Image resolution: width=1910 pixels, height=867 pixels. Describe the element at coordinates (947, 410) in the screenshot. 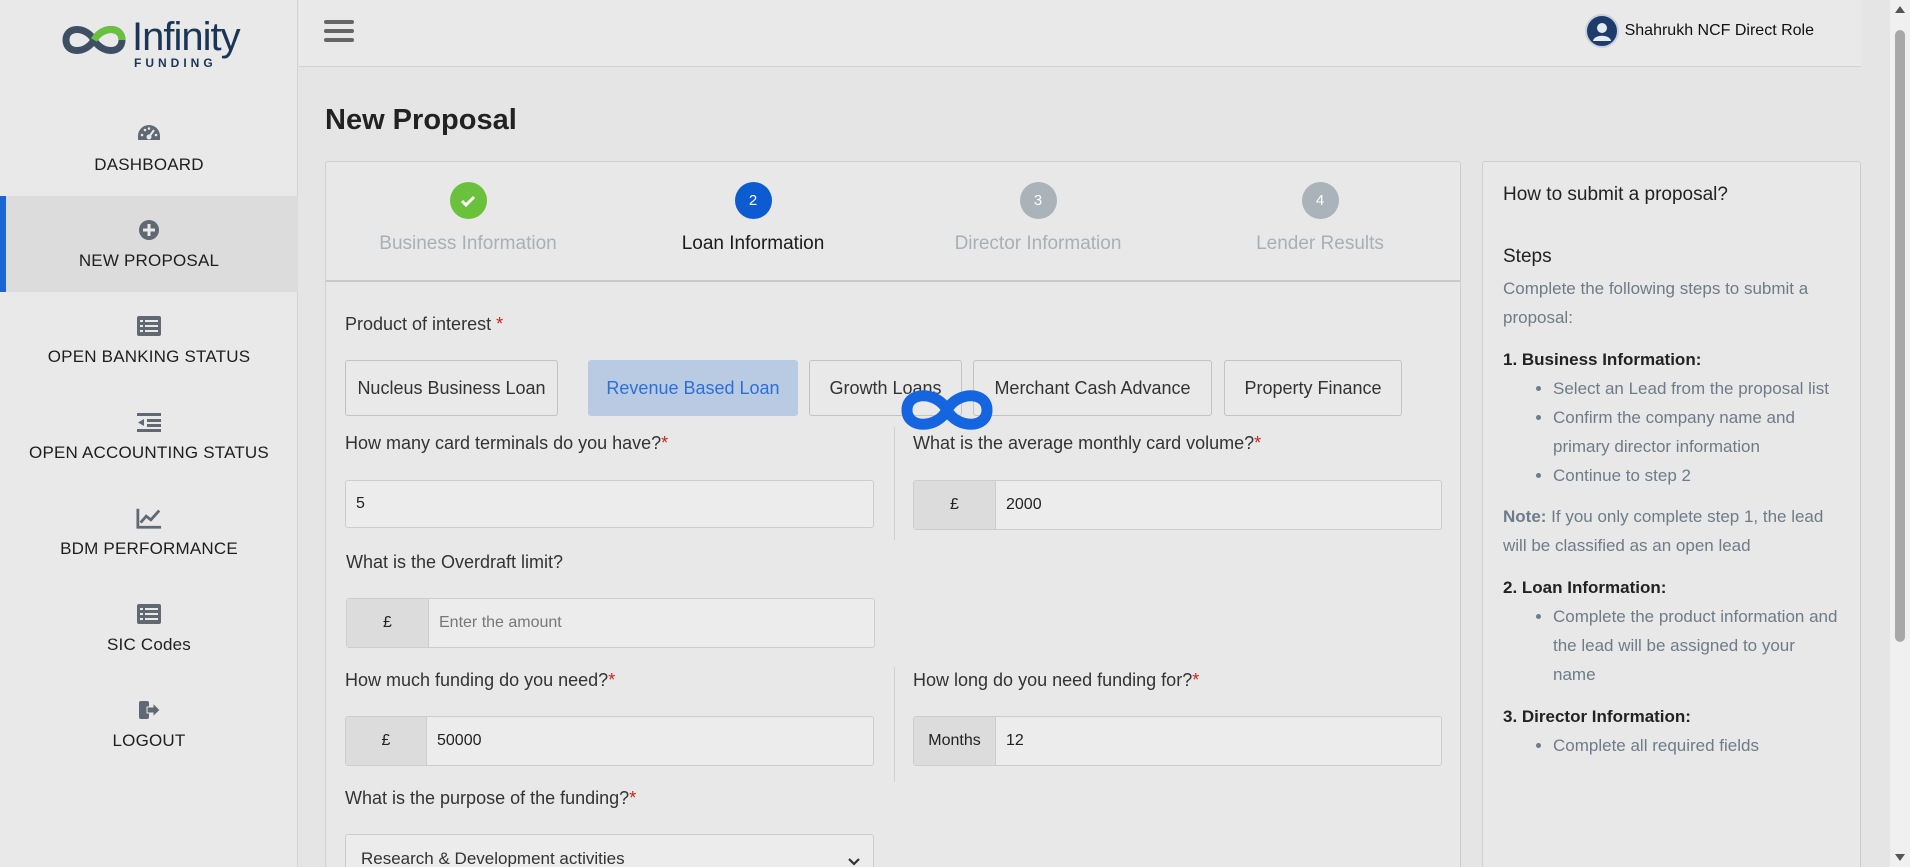

I see `infinity-loader-icon` at that location.